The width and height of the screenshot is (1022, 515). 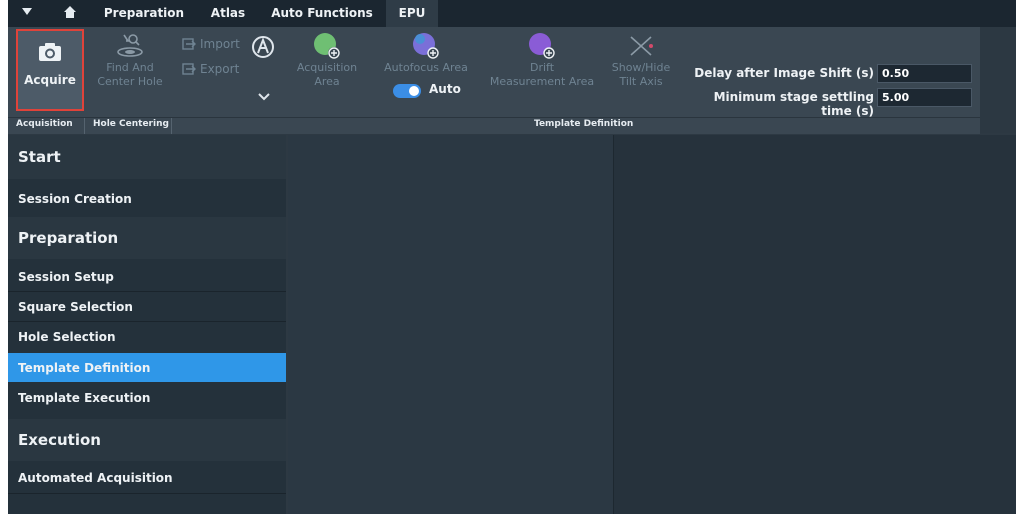 What do you see at coordinates (512, 13) in the screenshot?
I see `menu-bar: Preparation Atlas Auto Functions EPU` at bounding box center [512, 13].